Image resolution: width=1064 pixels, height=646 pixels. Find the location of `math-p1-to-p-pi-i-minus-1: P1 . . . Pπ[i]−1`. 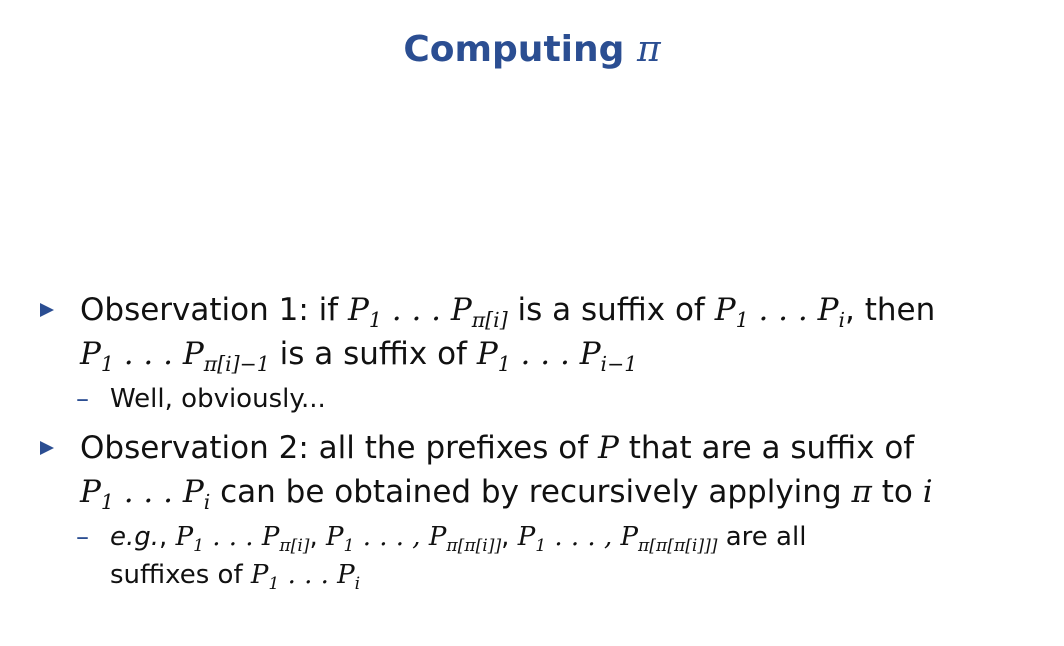

math-p1-to-p-pi-i-minus-1: P1 . . . Pπ[i]−1 is located at coordinates (175, 356).